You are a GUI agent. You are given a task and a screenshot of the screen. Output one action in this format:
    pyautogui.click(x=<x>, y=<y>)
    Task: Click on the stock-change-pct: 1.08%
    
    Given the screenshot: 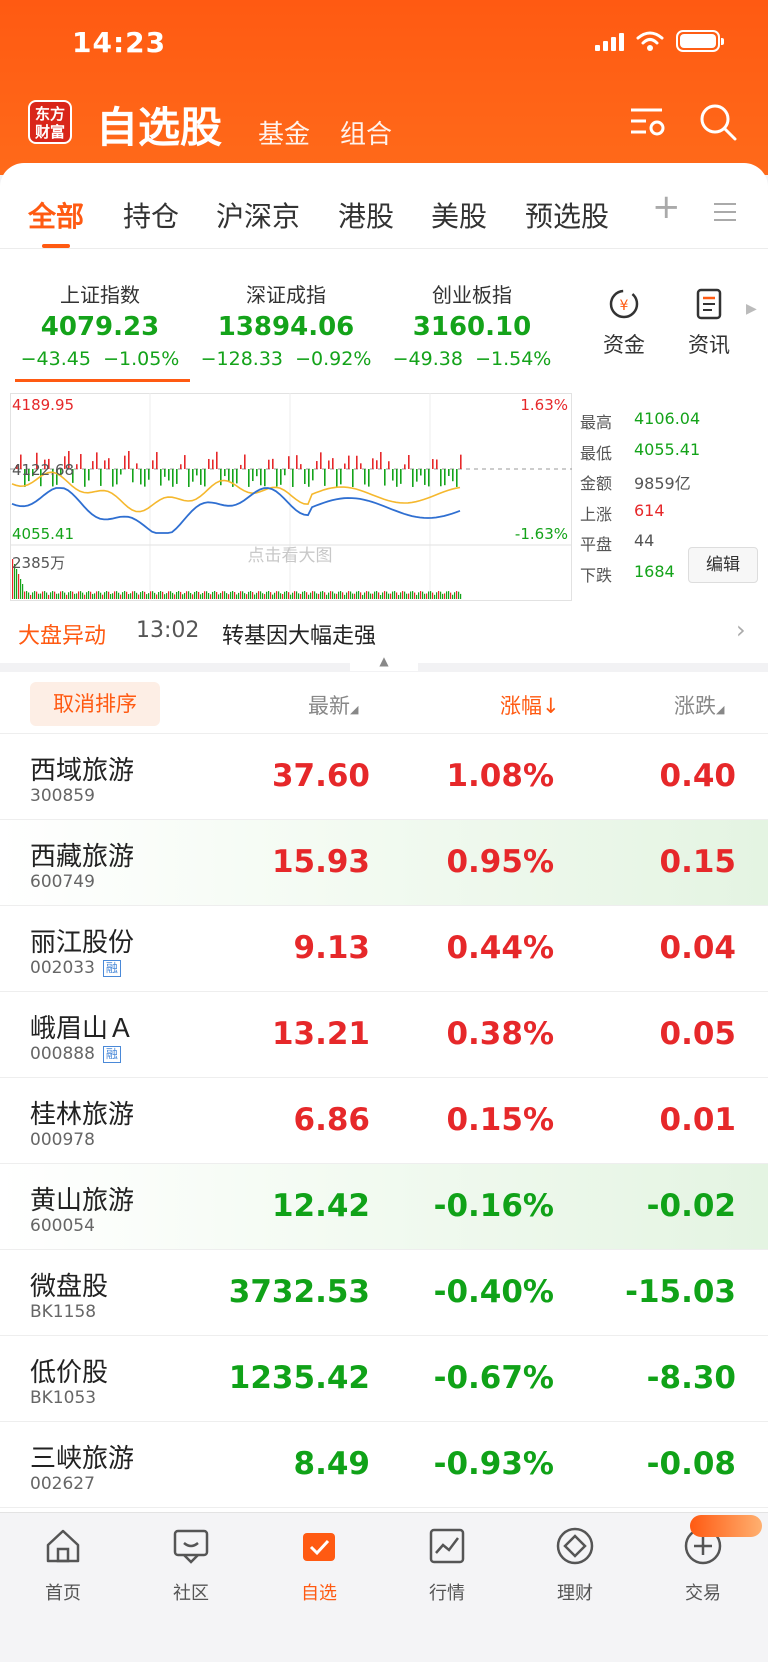 What is the action you would take?
    pyautogui.click(x=500, y=776)
    